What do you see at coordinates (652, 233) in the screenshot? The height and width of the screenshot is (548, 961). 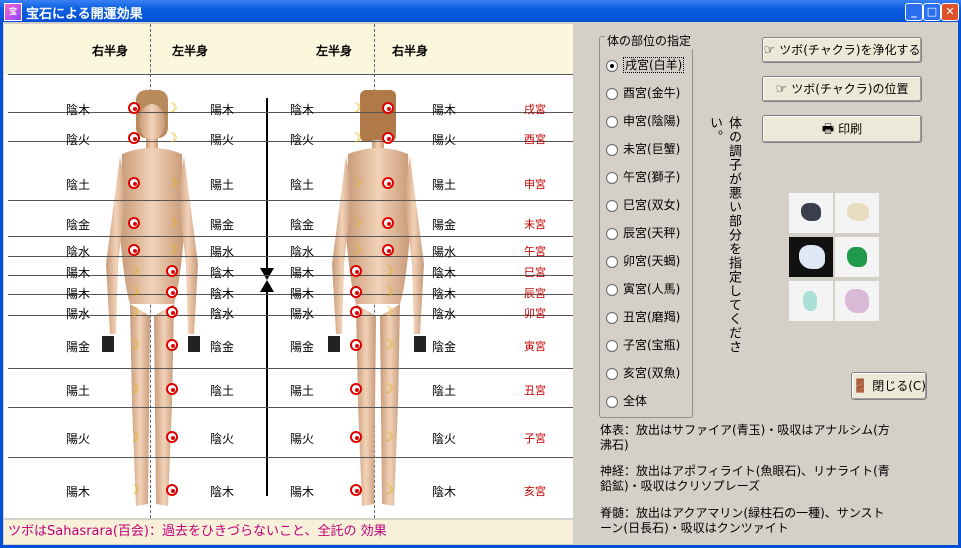 I see `radio-label: 辰宮(天秤)` at bounding box center [652, 233].